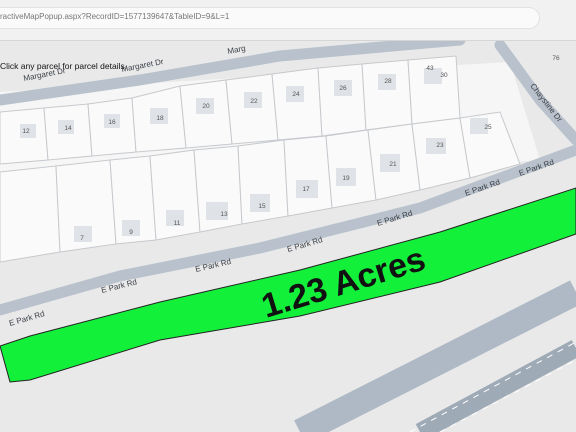 Image resolution: width=576 pixels, height=432 pixels. Describe the element at coordinates (444, 75) in the screenshot. I see `lot-number: 30` at that location.